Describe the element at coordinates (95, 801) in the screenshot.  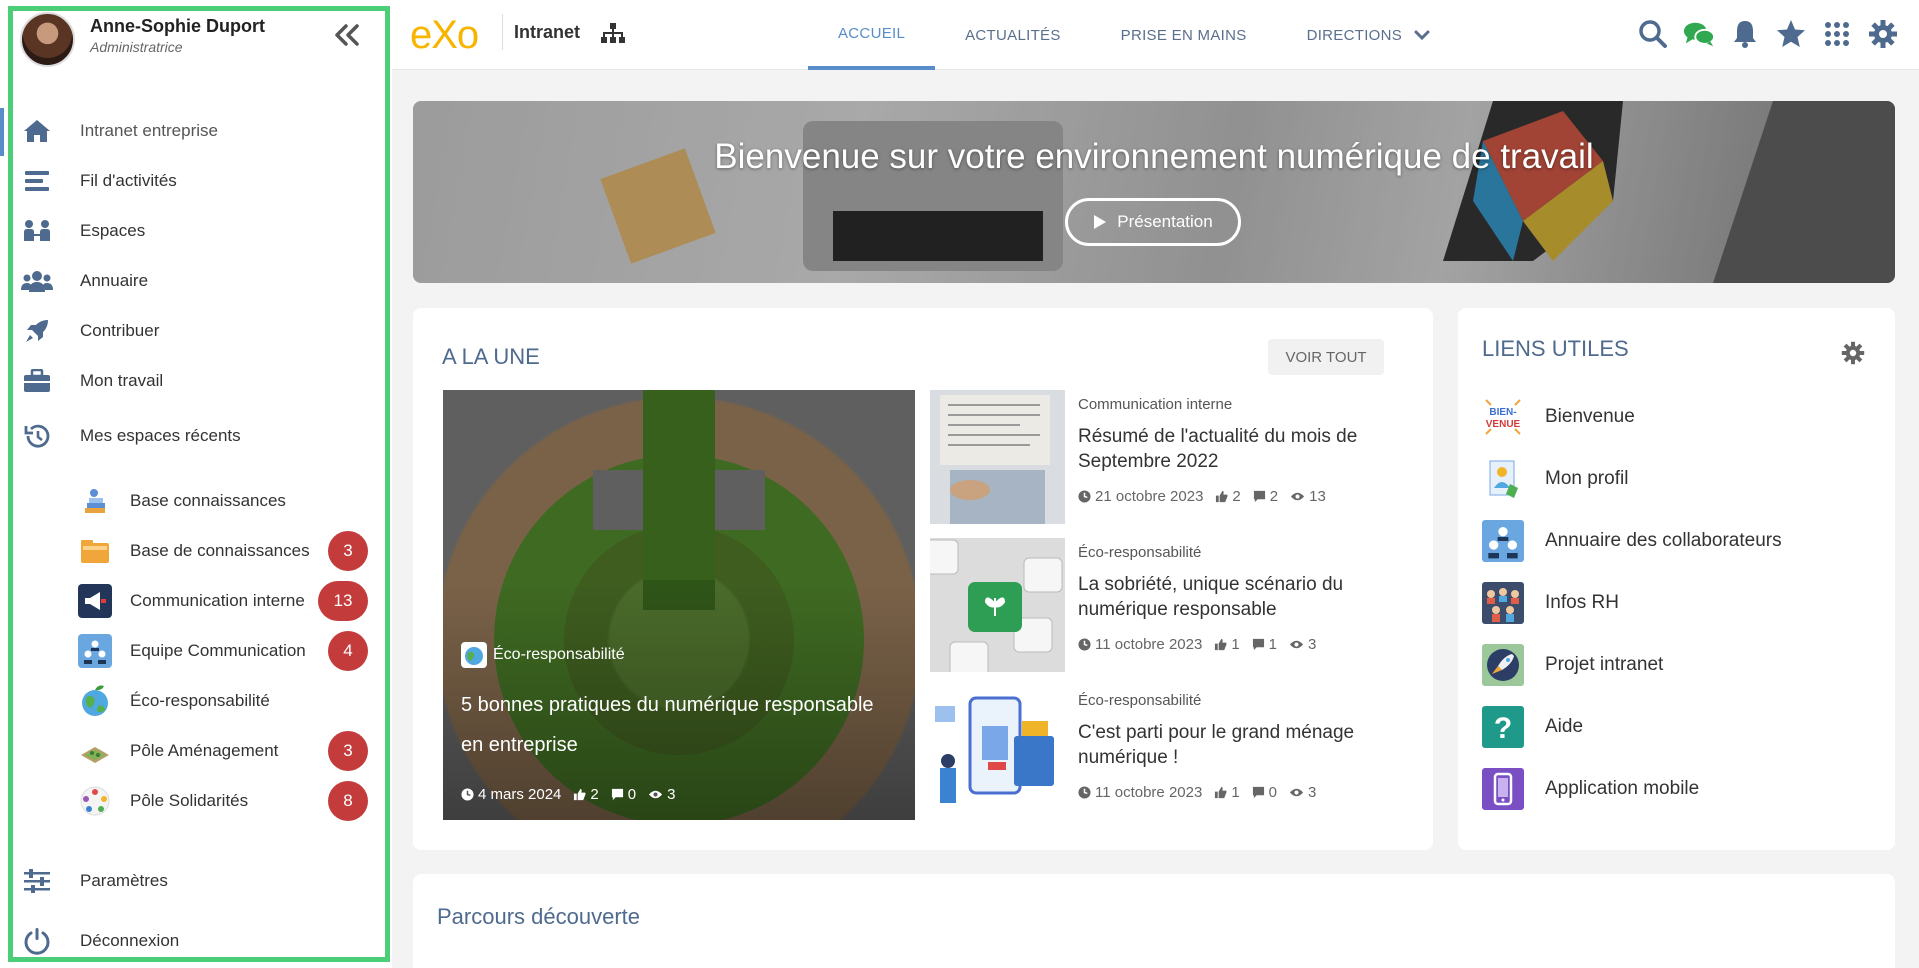
I see `solidarity-icon` at that location.